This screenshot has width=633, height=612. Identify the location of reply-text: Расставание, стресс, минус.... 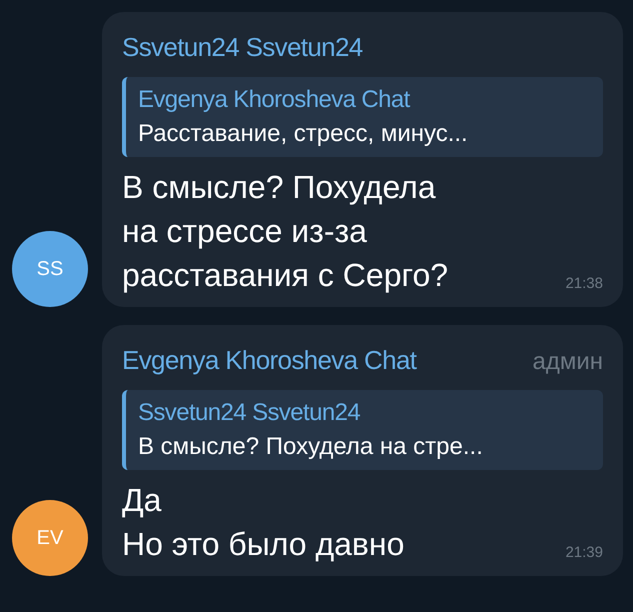
(303, 134).